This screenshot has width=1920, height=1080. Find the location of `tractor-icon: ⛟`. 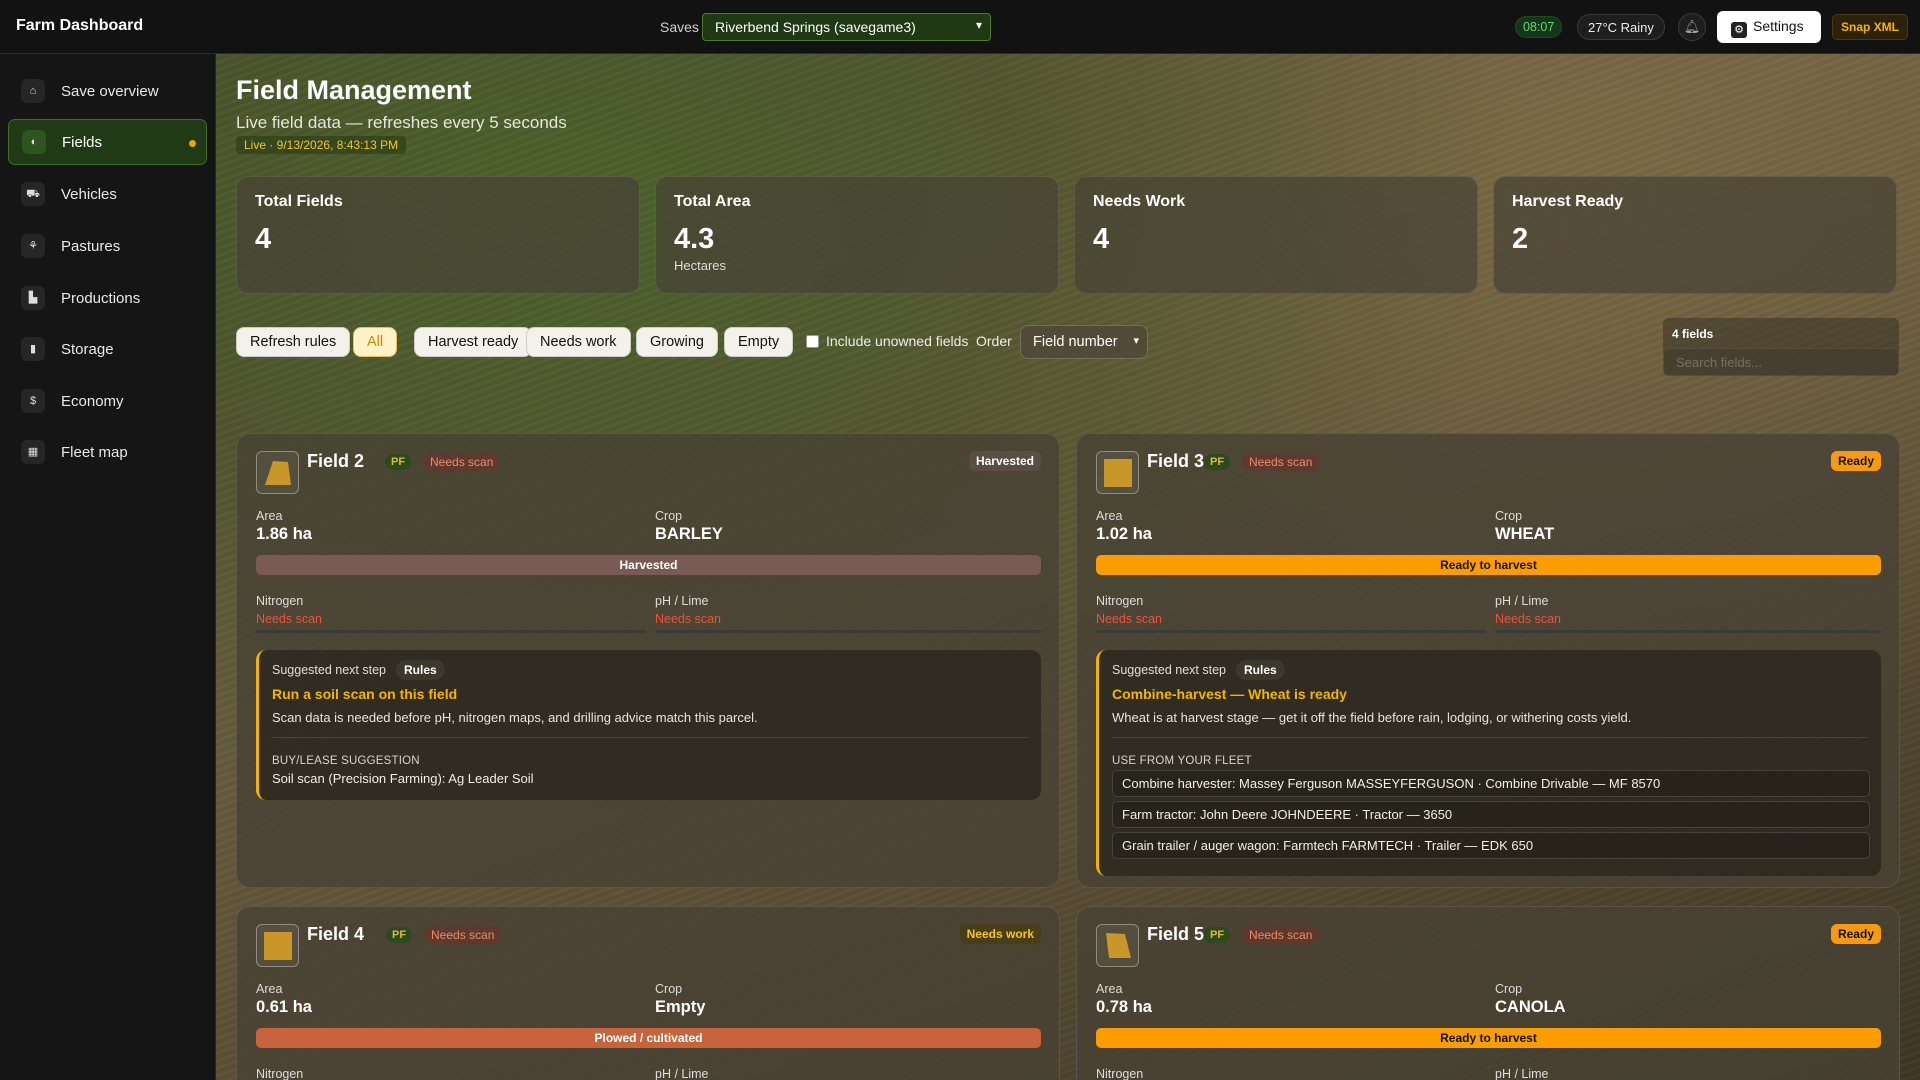

tractor-icon: ⛟ is located at coordinates (33, 194).